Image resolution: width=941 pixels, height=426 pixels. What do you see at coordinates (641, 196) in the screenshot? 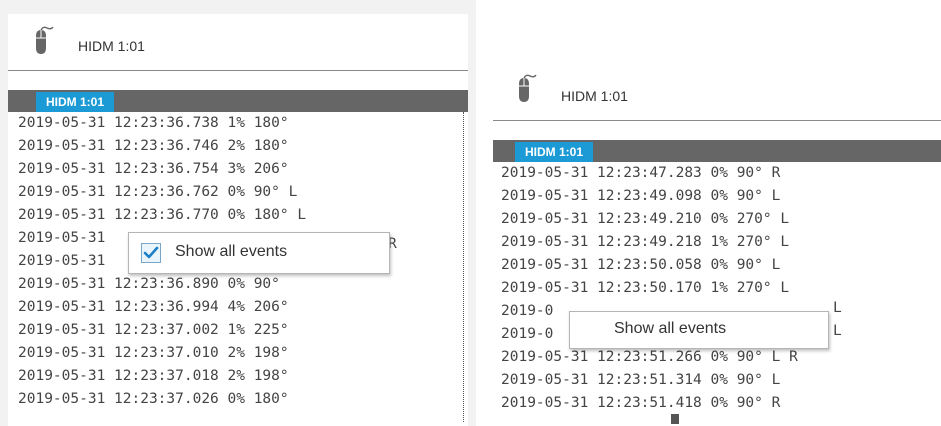
I see `event-row: 2019-05-31 12:23:49.098 0% 90° L` at bounding box center [641, 196].